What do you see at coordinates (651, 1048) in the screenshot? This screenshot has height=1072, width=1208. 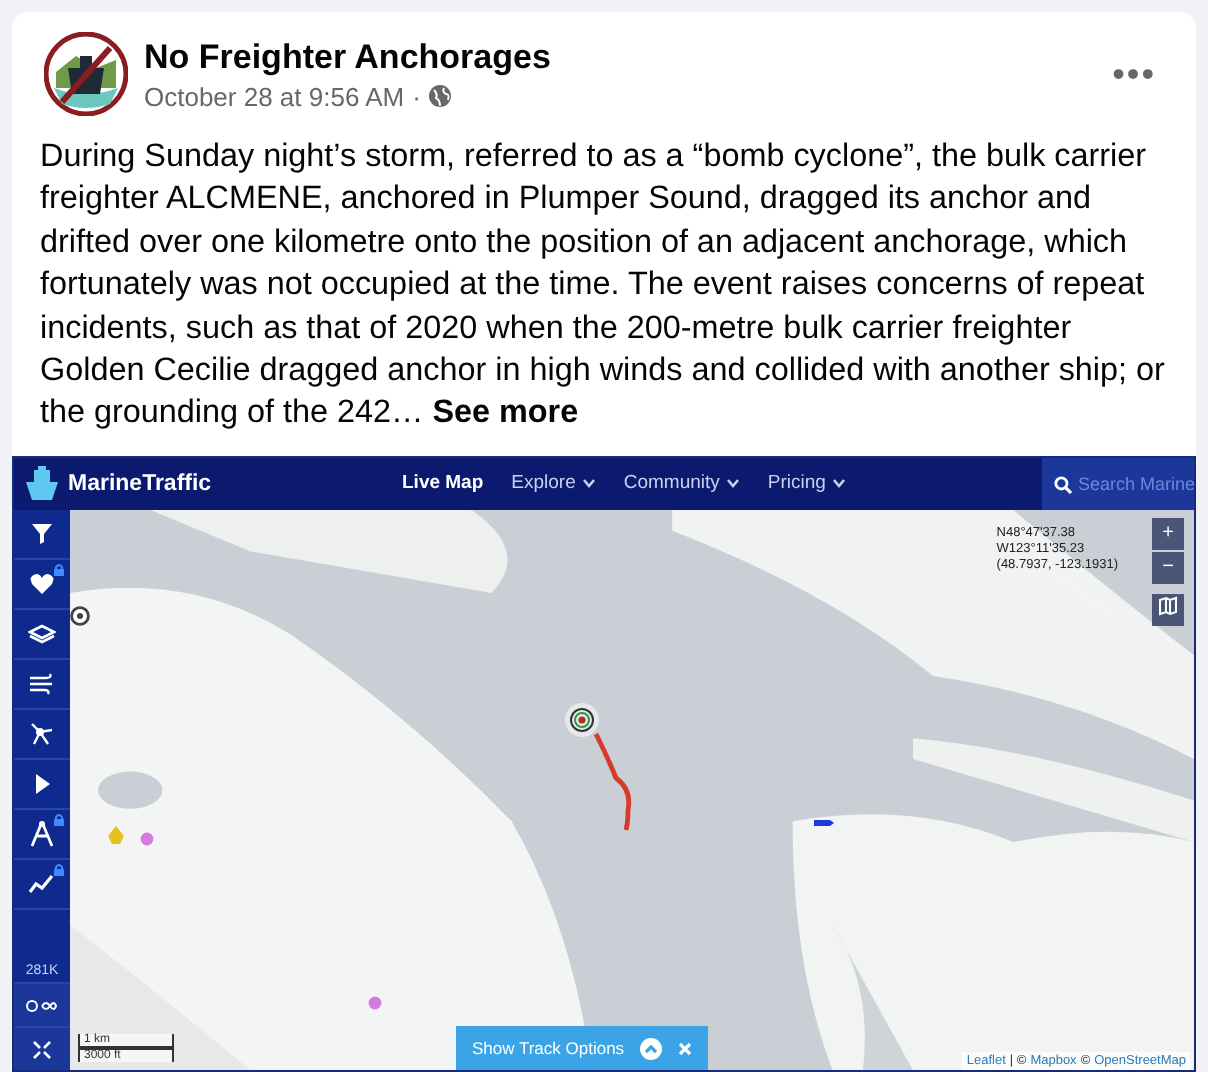 I see `chevron-up-icon` at bounding box center [651, 1048].